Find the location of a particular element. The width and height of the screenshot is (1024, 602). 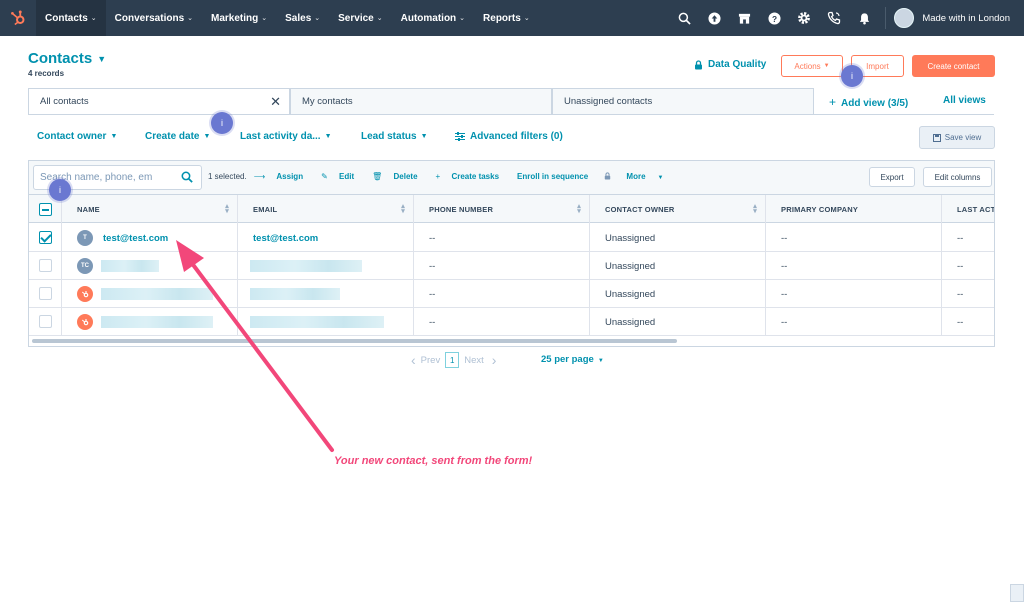

horizontal-scrollbar is located at coordinates (354, 341).